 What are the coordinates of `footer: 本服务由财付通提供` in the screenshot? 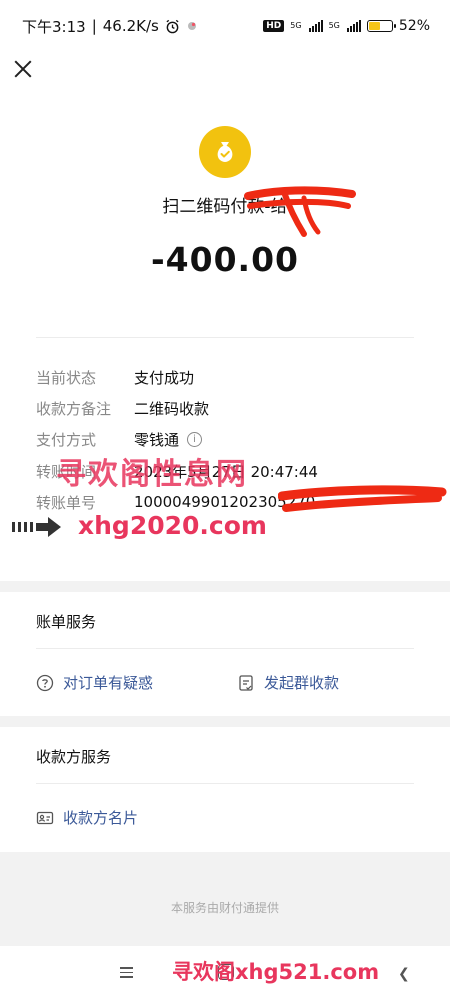 It's located at (225, 899).